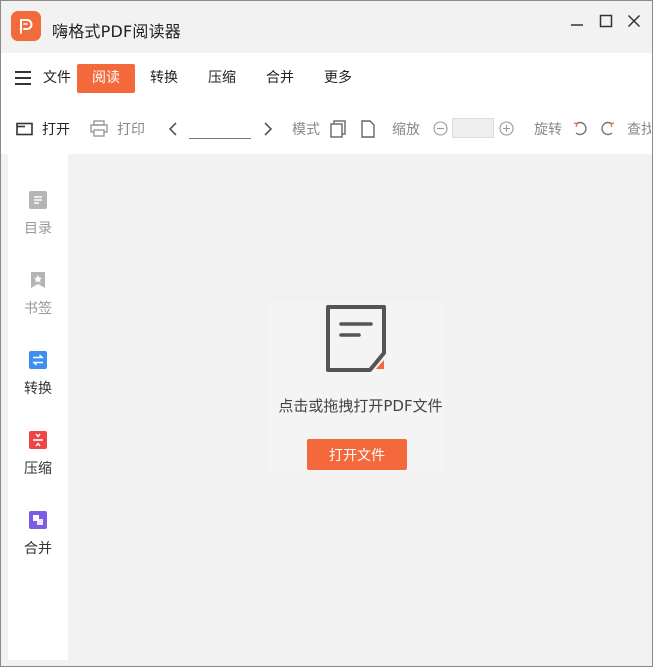  I want to click on find-tool-label: 查找, so click(639, 129).